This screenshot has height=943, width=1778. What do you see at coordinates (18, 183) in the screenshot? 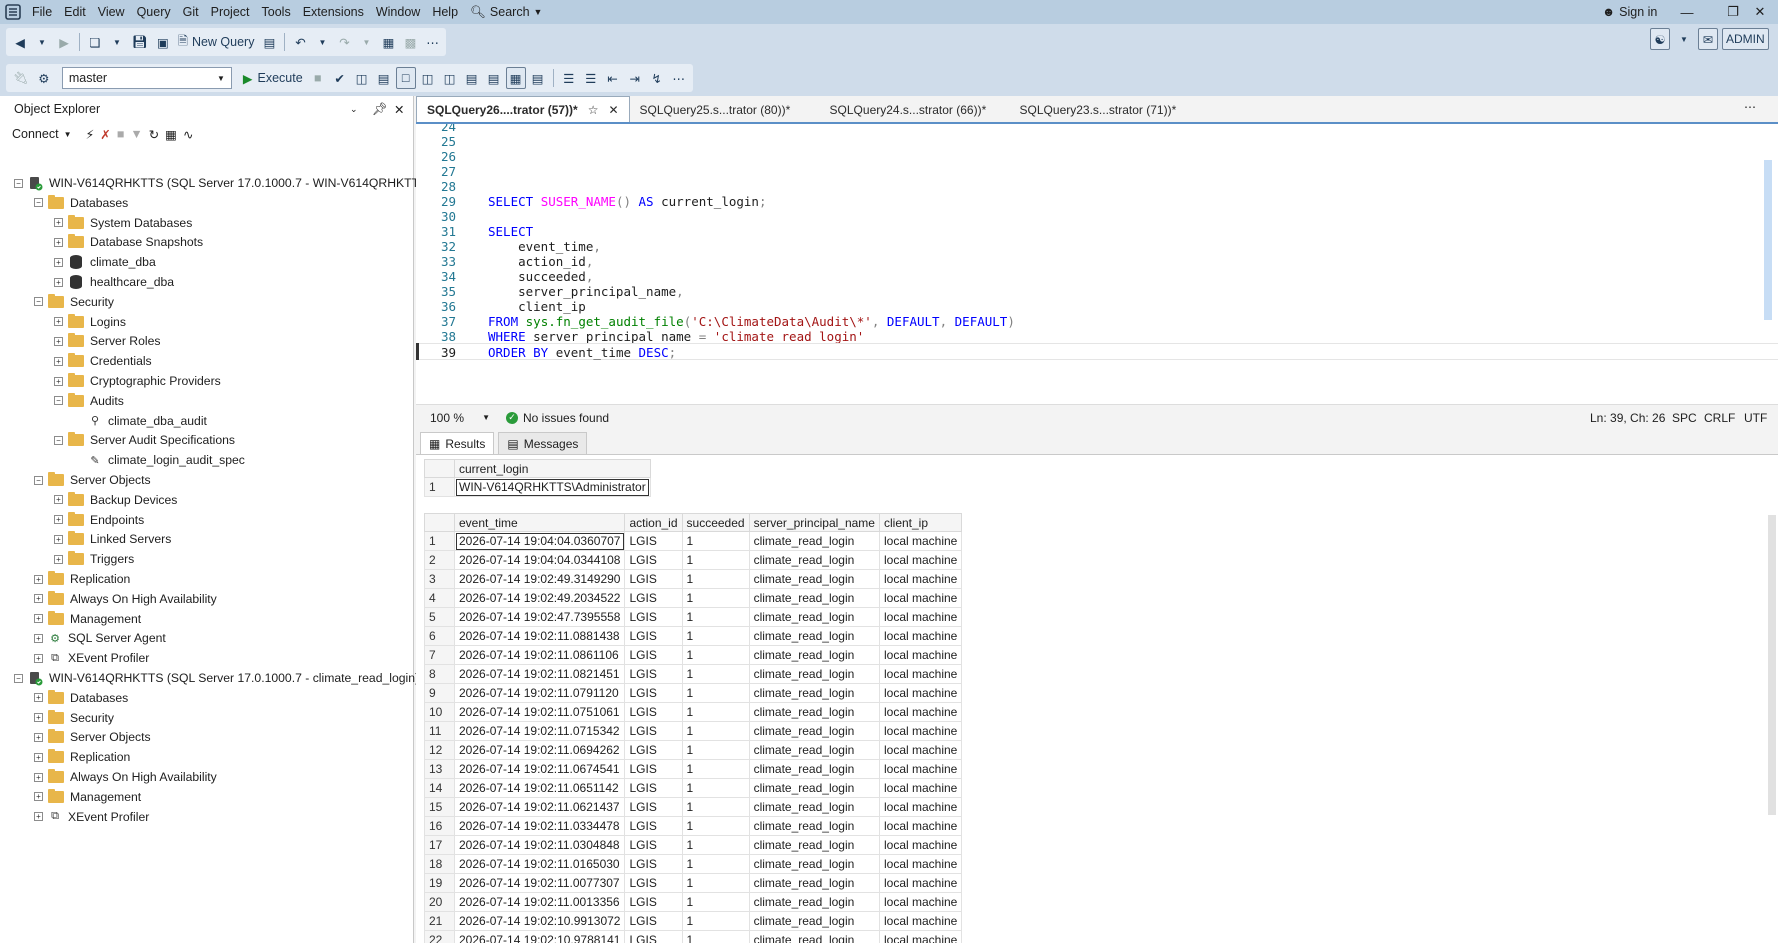
I see `collapse-icon: −` at bounding box center [18, 183].